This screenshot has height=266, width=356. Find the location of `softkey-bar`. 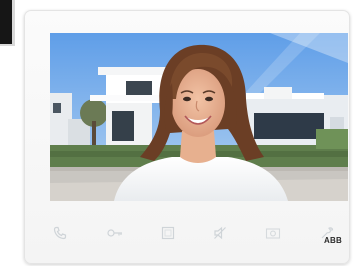

softkey-bar is located at coordinates (189, 233).